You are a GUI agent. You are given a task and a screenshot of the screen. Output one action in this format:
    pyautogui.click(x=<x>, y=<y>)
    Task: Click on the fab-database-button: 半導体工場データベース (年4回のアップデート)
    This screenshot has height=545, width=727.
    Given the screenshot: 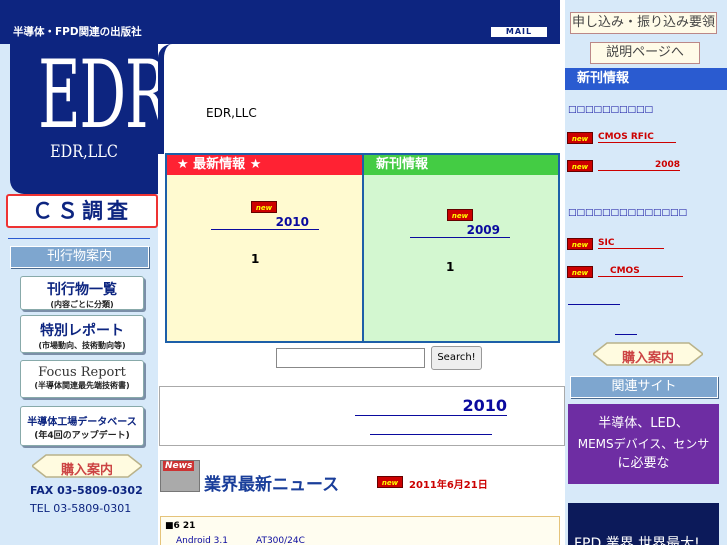 What is the action you would take?
    pyautogui.click(x=82, y=426)
    